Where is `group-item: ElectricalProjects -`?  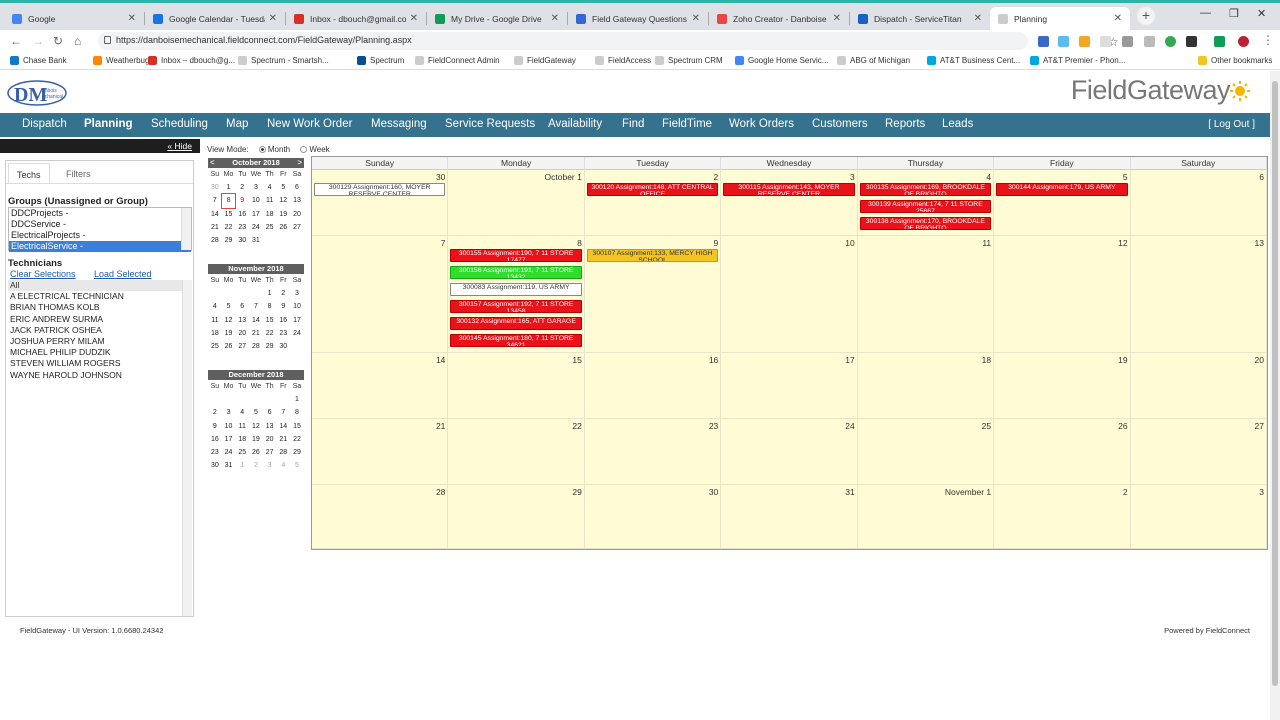
group-item: ElectricalProjects - is located at coordinates (100, 235).